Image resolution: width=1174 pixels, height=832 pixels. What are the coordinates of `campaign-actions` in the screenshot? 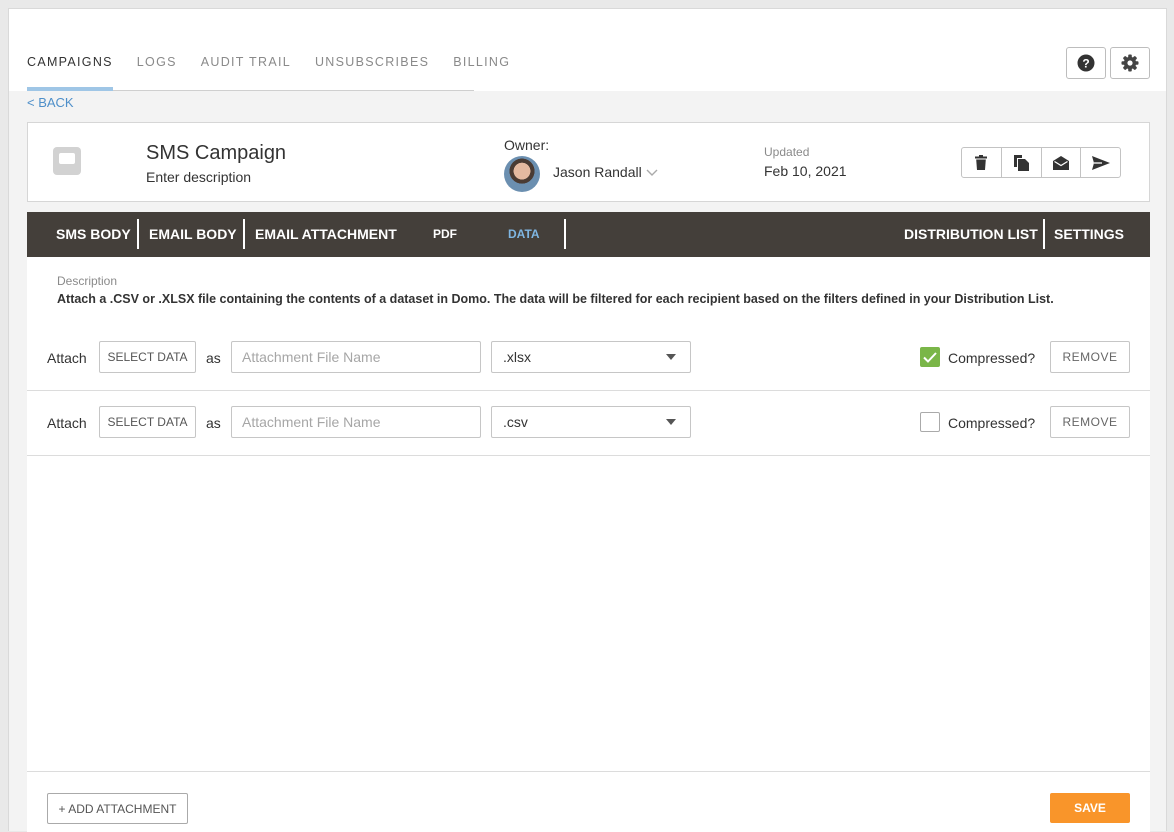 It's located at (1041, 162).